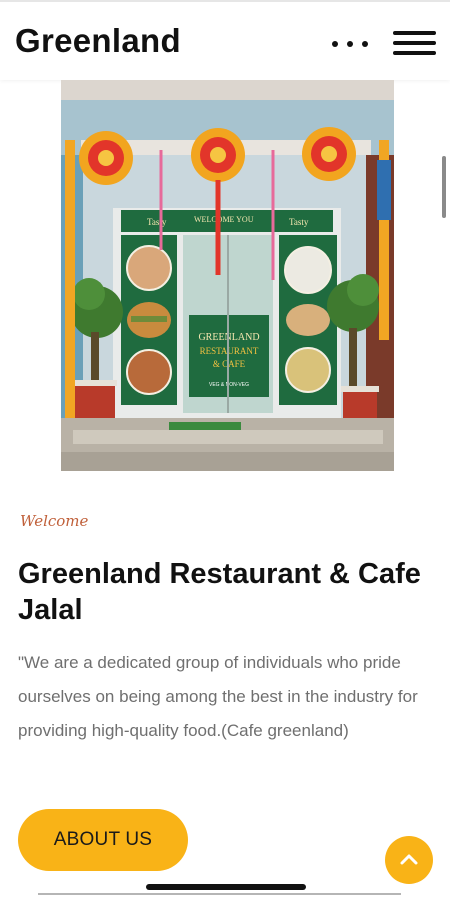  What do you see at coordinates (219, 592) in the screenshot?
I see `page-title: Greenland Restaurant & Cafe Jalal` at bounding box center [219, 592].